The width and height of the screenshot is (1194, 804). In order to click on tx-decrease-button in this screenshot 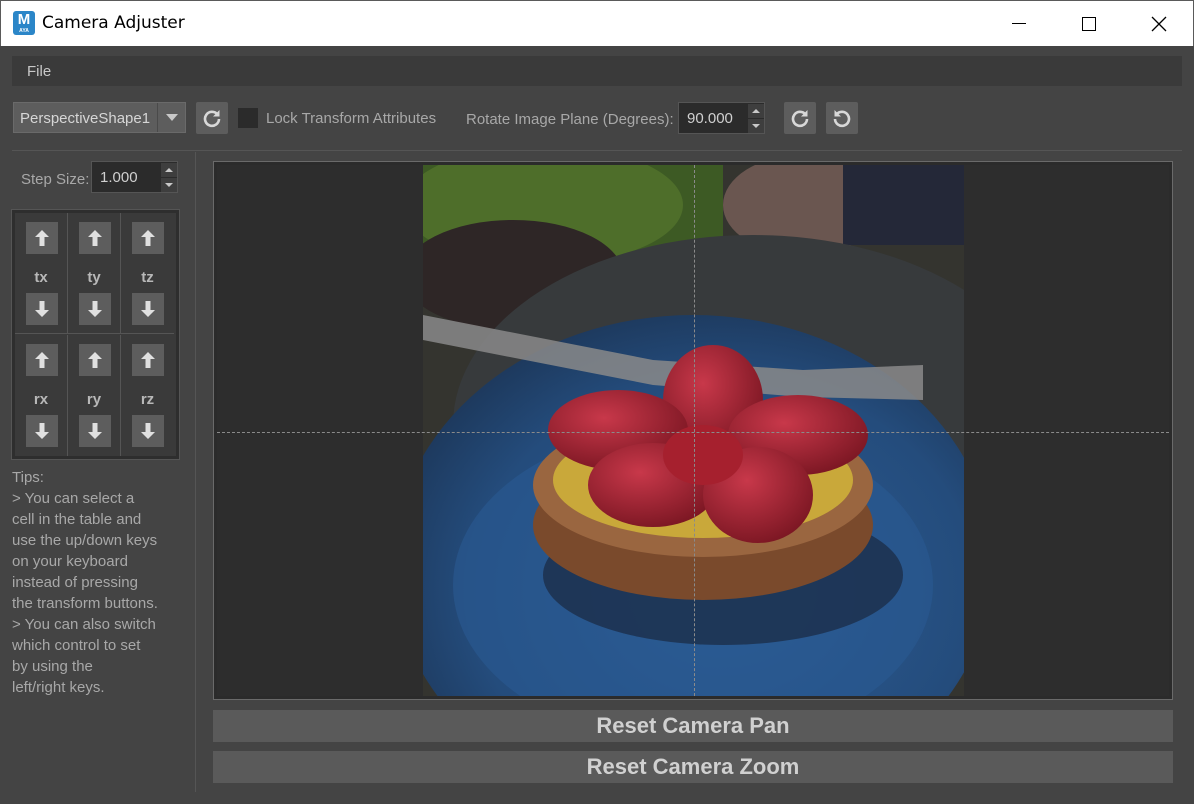, I will do `click(42, 309)`.